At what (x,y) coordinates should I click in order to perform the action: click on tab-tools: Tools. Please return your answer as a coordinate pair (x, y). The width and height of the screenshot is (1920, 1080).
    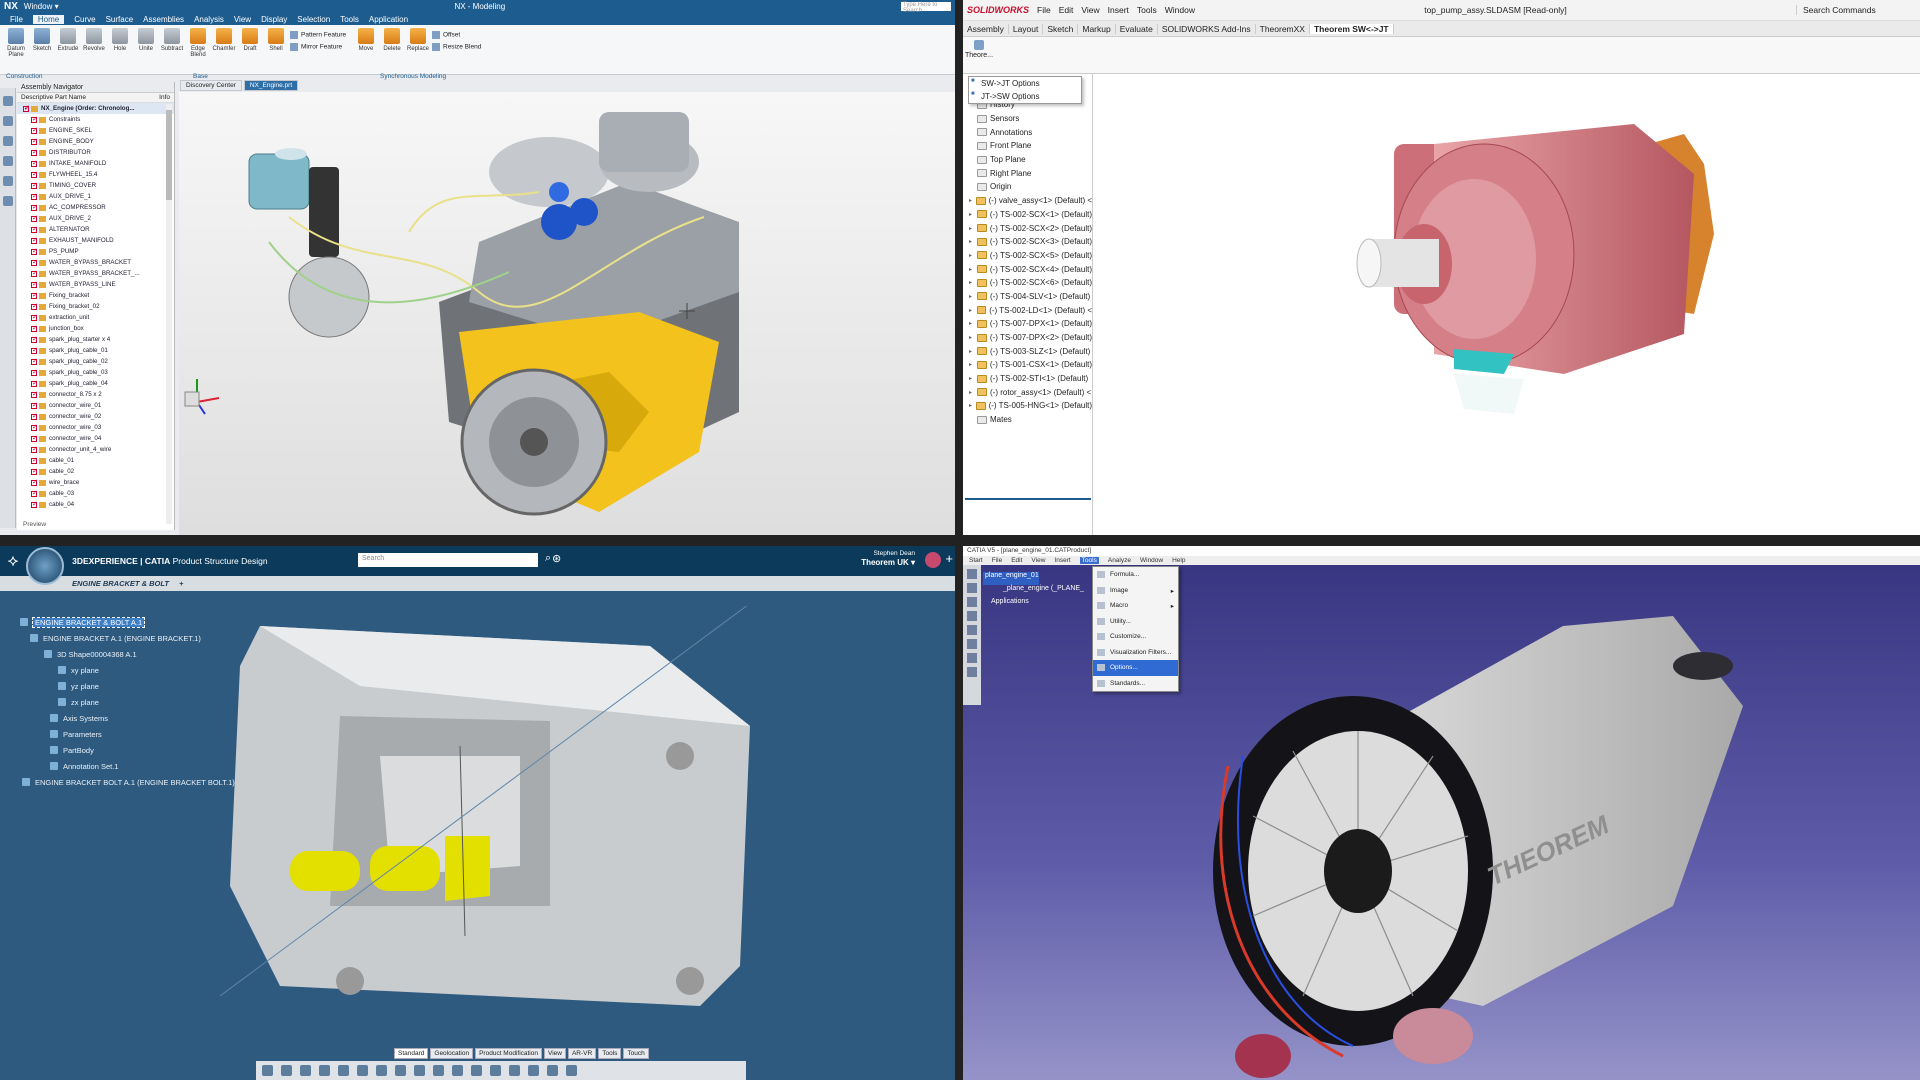
    Looking at the image, I should click on (610, 1053).